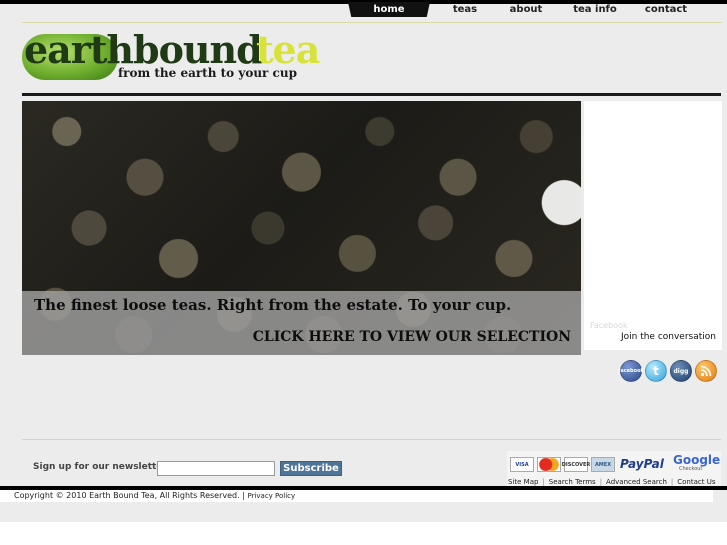  Describe the element at coordinates (522, 464) in the screenshot. I see `visa-icon: VISA` at that location.